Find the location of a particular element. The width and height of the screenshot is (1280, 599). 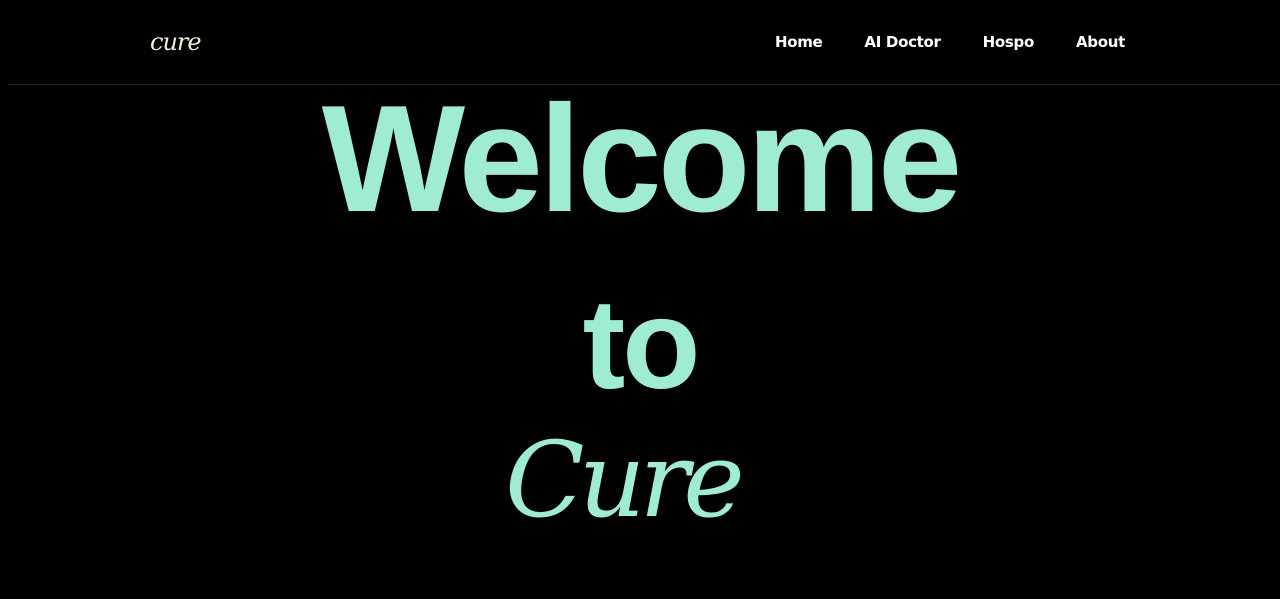

nav-link-home: Home is located at coordinates (799, 42).